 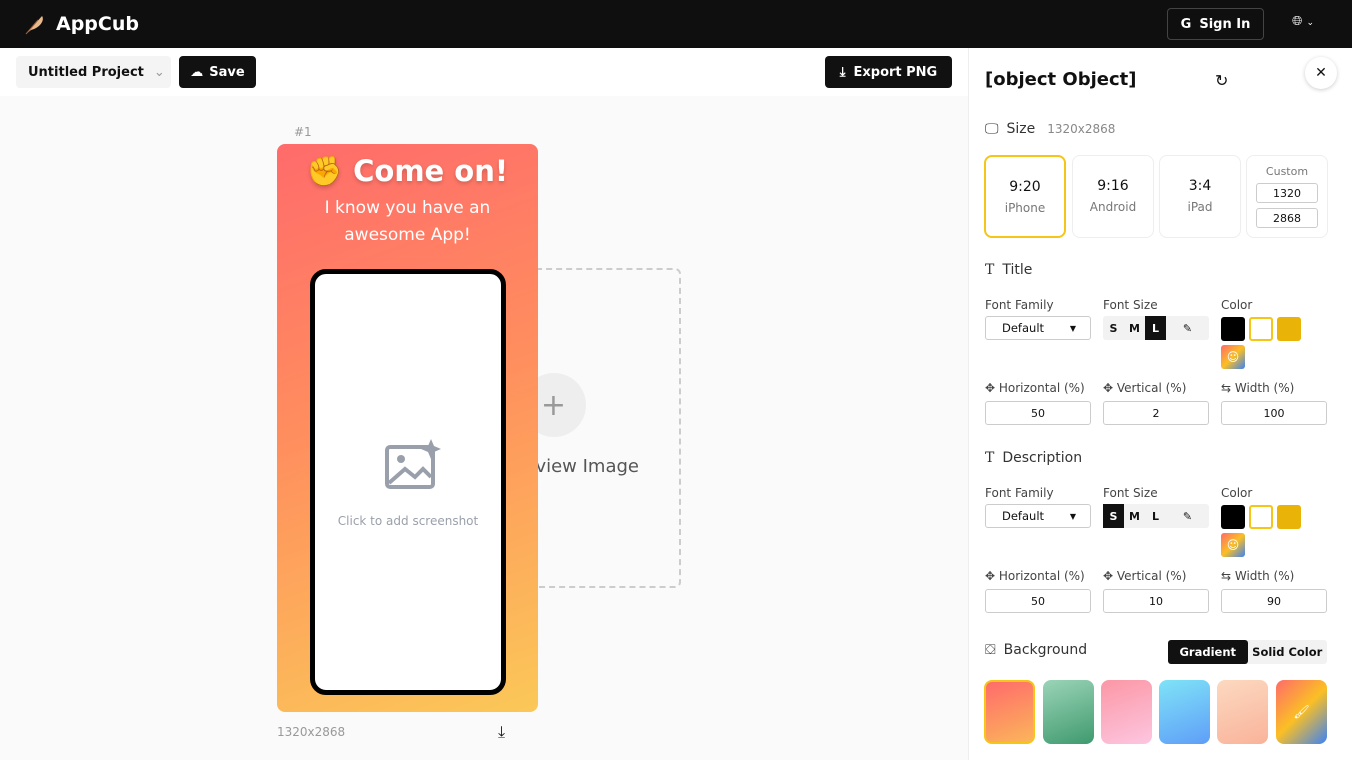 I want to click on gradient-swatch-pink, so click(x=1126, y=712).